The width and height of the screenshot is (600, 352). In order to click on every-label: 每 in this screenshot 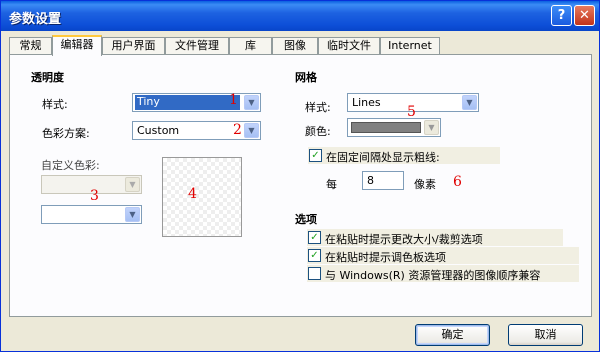, I will do `click(331, 184)`.